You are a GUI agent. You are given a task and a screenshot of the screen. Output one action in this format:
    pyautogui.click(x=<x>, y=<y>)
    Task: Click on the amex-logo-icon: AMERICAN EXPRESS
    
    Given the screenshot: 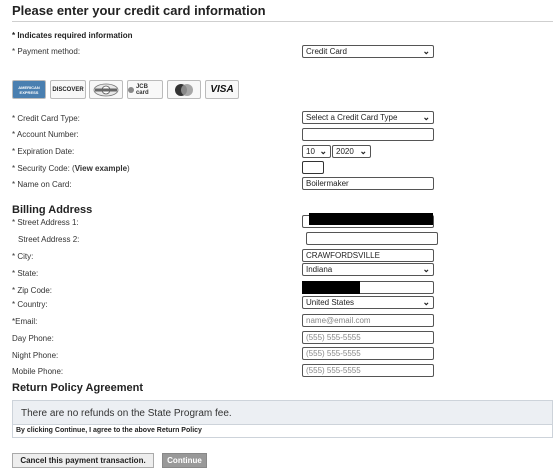 What is the action you would take?
    pyautogui.click(x=29, y=89)
    